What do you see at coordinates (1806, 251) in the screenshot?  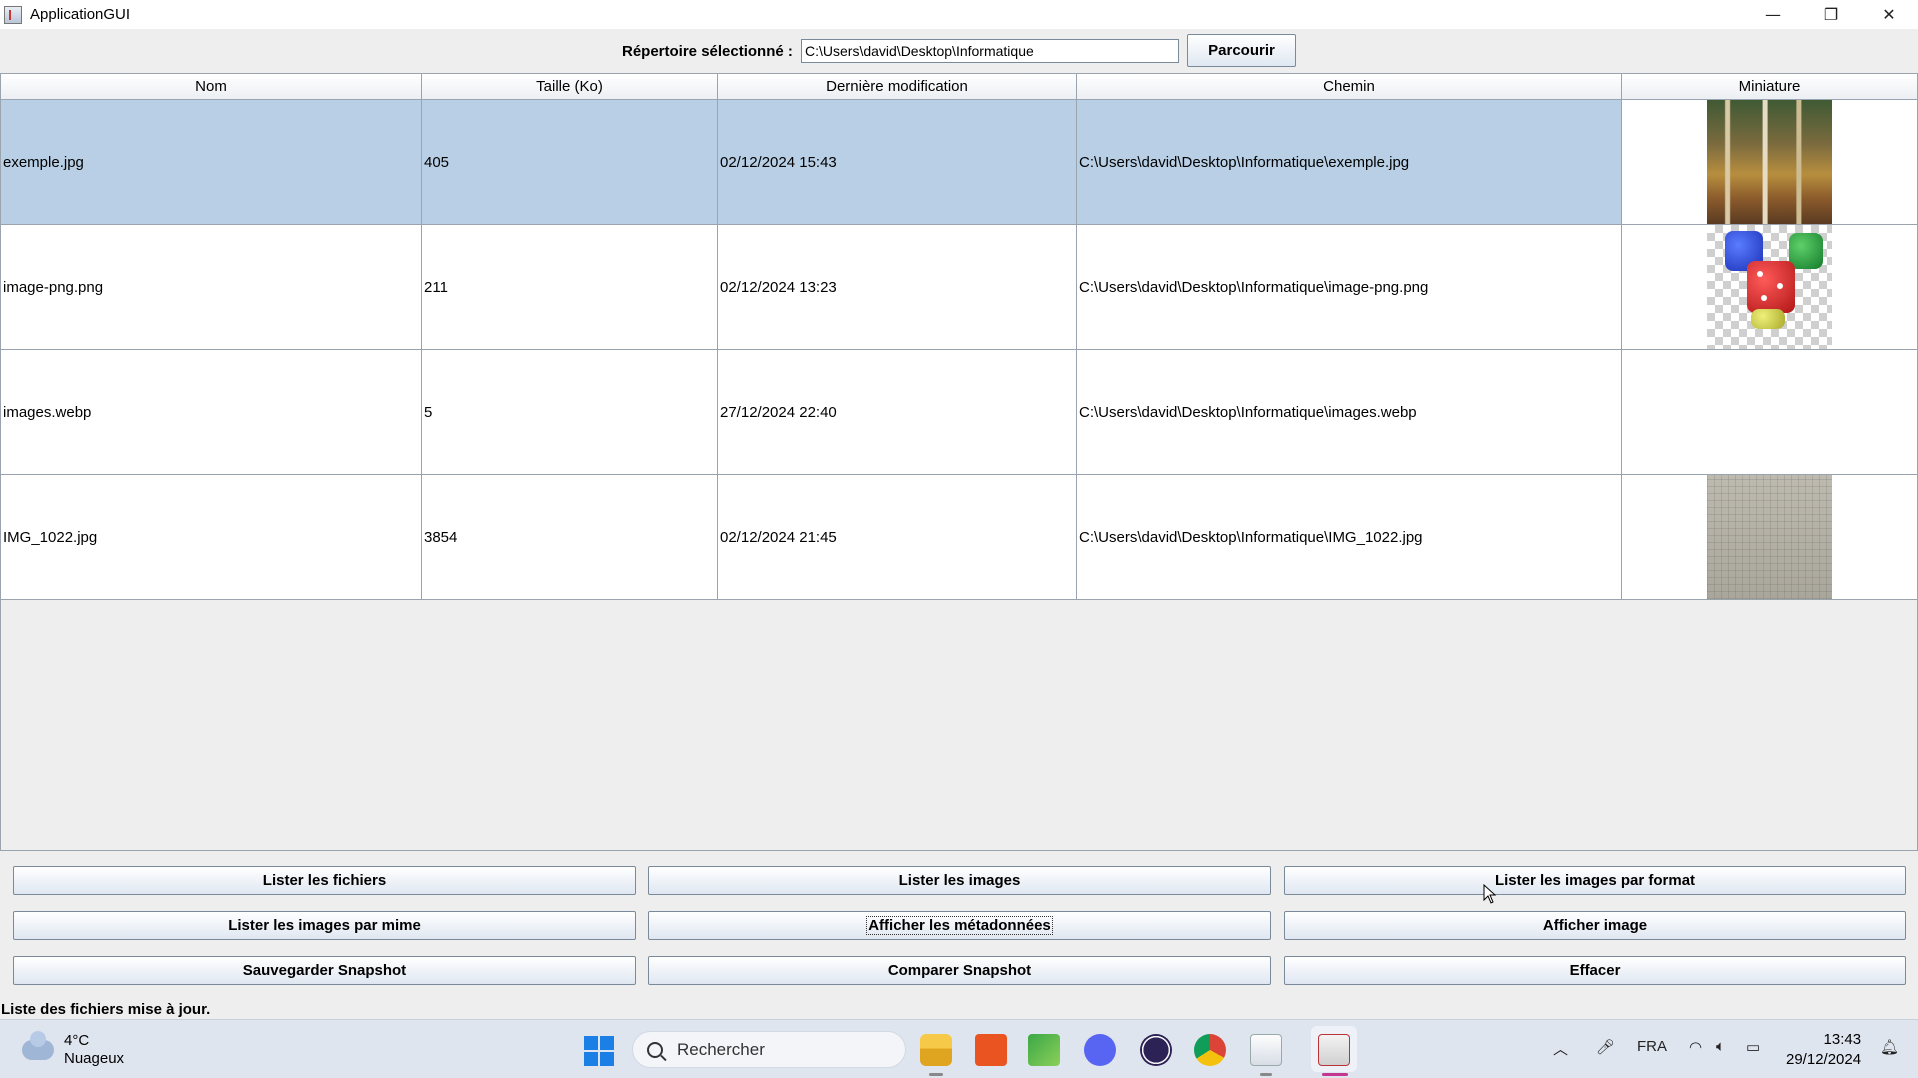 I see `green-die` at bounding box center [1806, 251].